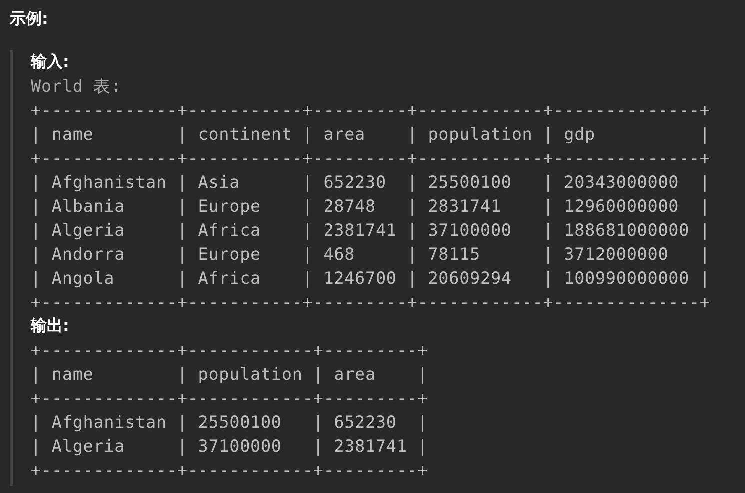 This screenshot has width=745, height=493. Describe the element at coordinates (229, 374) in the screenshot. I see `ascii-table-line: | name | population | area |` at that location.